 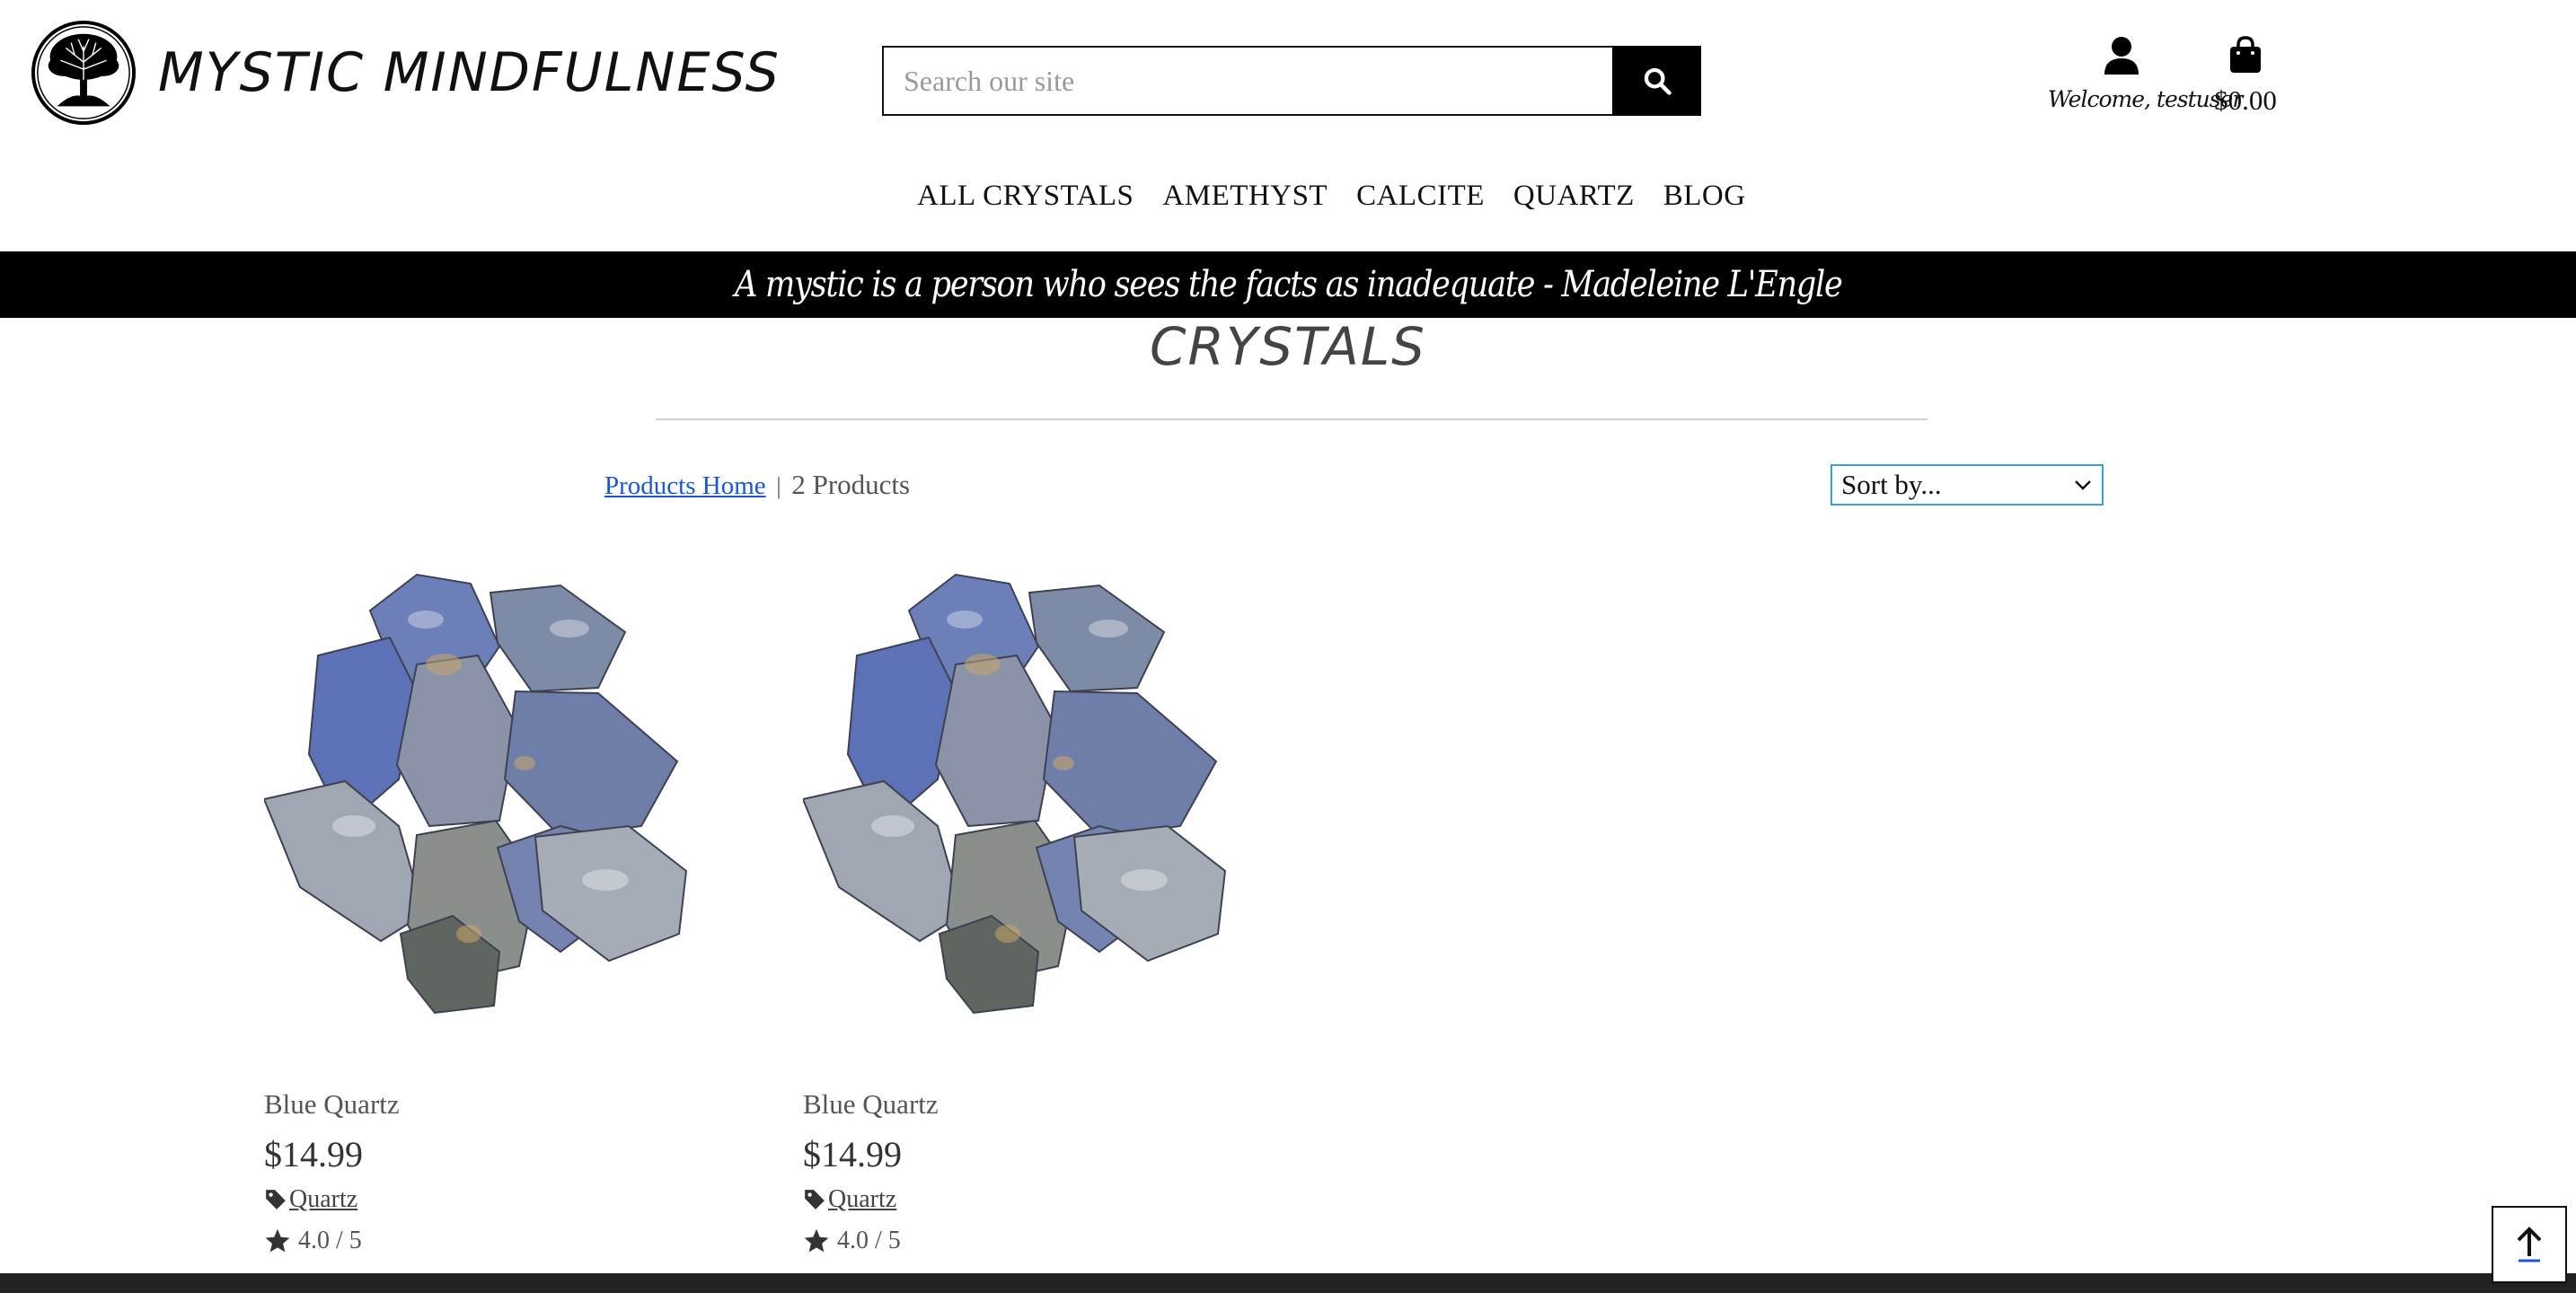 What do you see at coordinates (1574, 196) in the screenshot?
I see `nav-quartz: QUARTZ` at bounding box center [1574, 196].